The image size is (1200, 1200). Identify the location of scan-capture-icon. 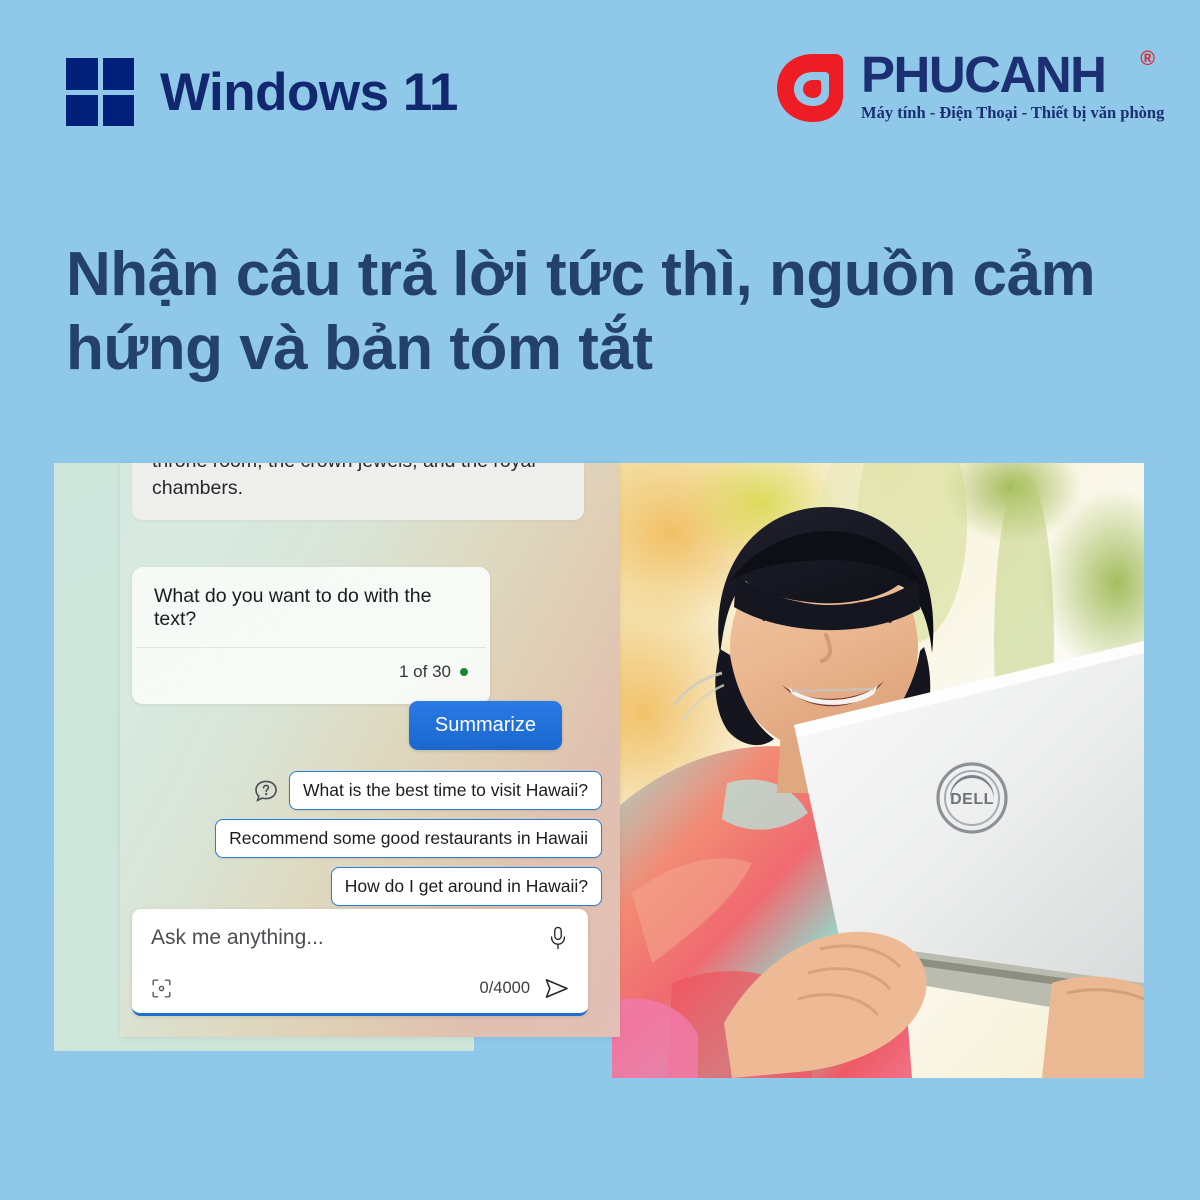
(161, 988).